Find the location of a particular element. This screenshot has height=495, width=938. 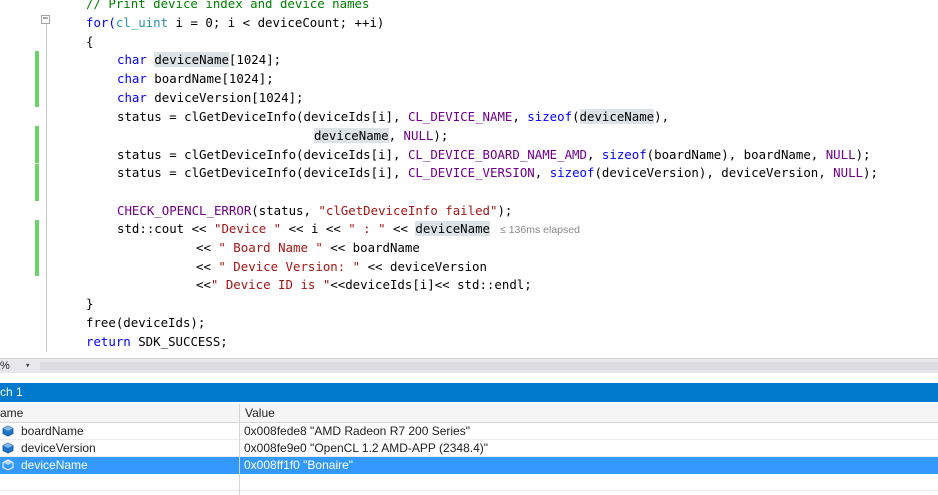

code-text: (status, is located at coordinates (285, 210).